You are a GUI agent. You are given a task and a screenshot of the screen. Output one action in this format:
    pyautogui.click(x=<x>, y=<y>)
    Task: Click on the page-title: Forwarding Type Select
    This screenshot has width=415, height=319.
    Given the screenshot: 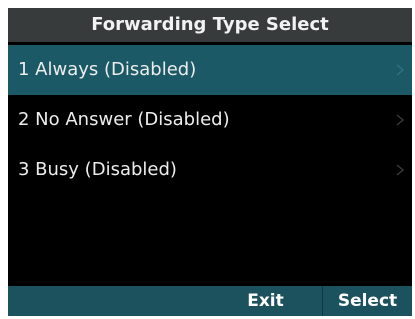 What is the action you would take?
    pyautogui.click(x=210, y=25)
    